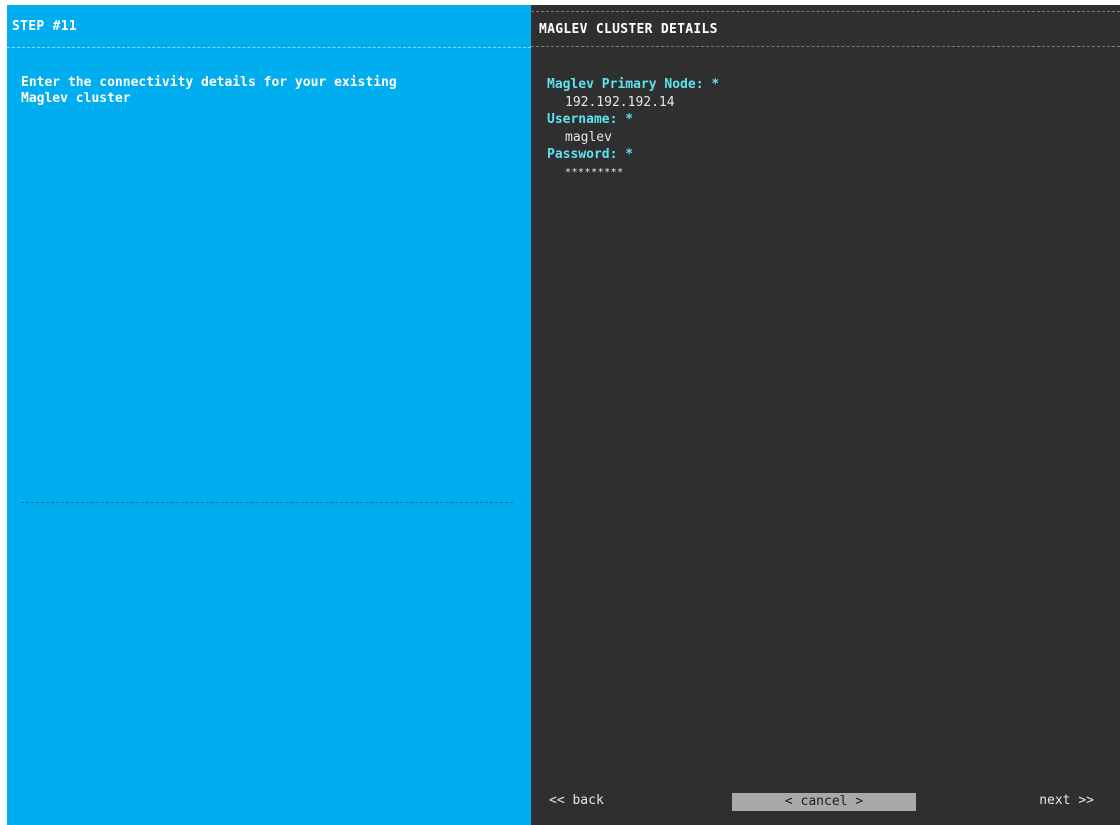 The height and width of the screenshot is (825, 1120). I want to click on primary-node-label: Maglev Primary Node: *, so click(633, 84).